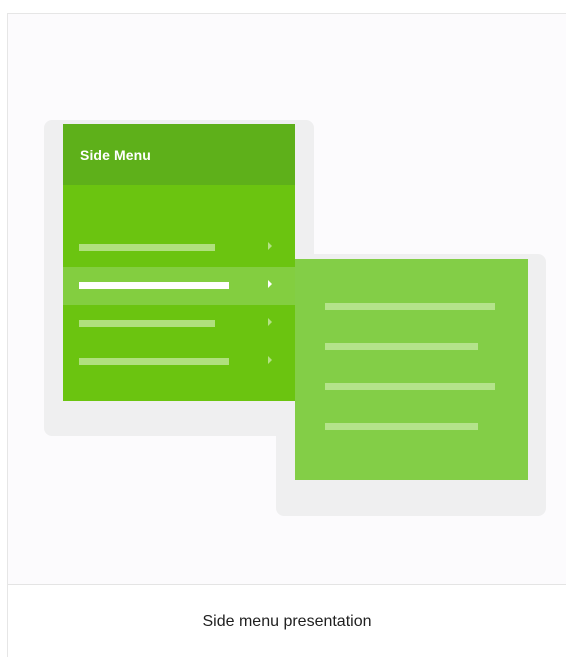  Describe the element at coordinates (562, 299) in the screenshot. I see `scrollbar` at that location.